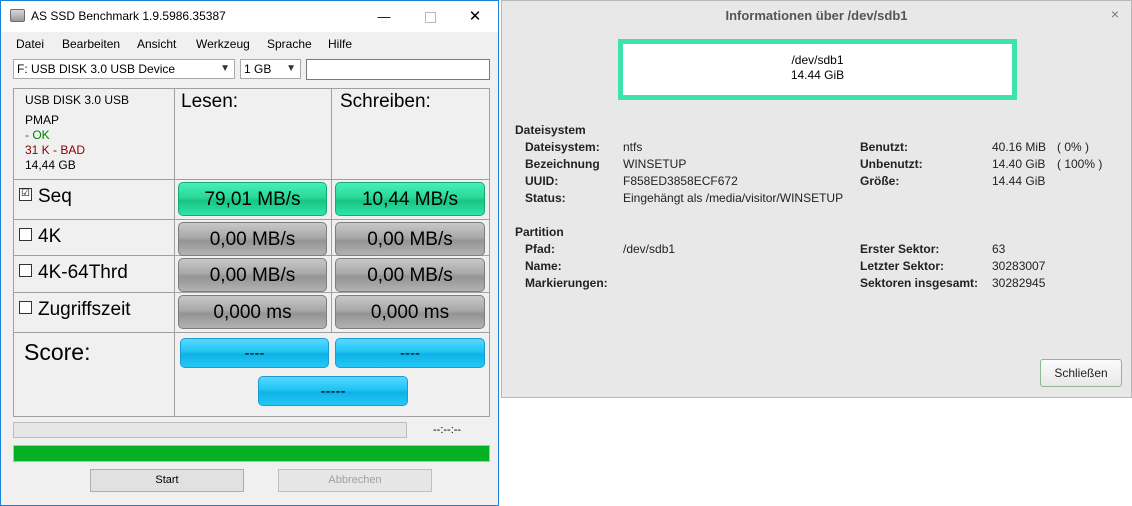  What do you see at coordinates (37, 135) in the screenshot?
I see `drive-status-ok: - OK` at bounding box center [37, 135].